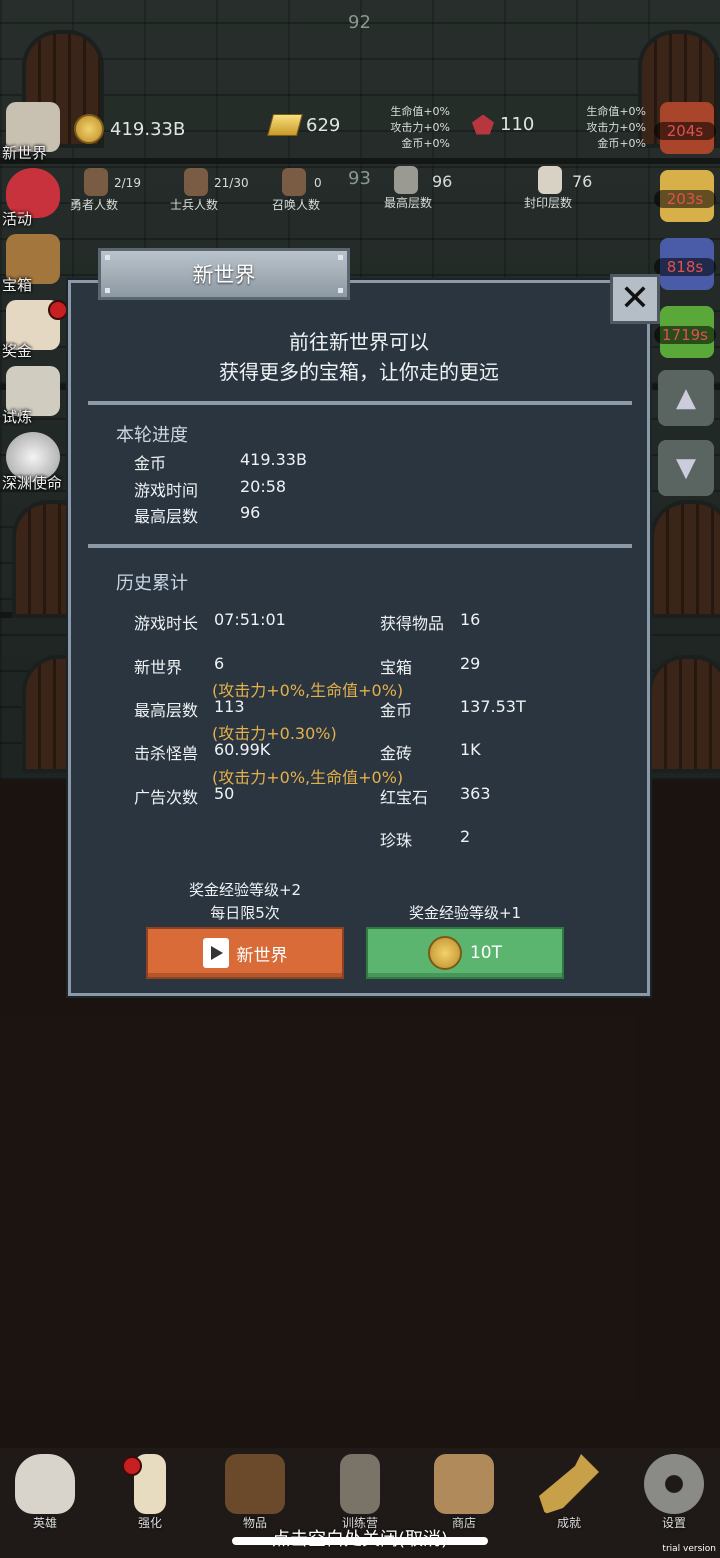 The width and height of the screenshot is (720, 1558). I want to click on summons-value: 0, so click(318, 183).